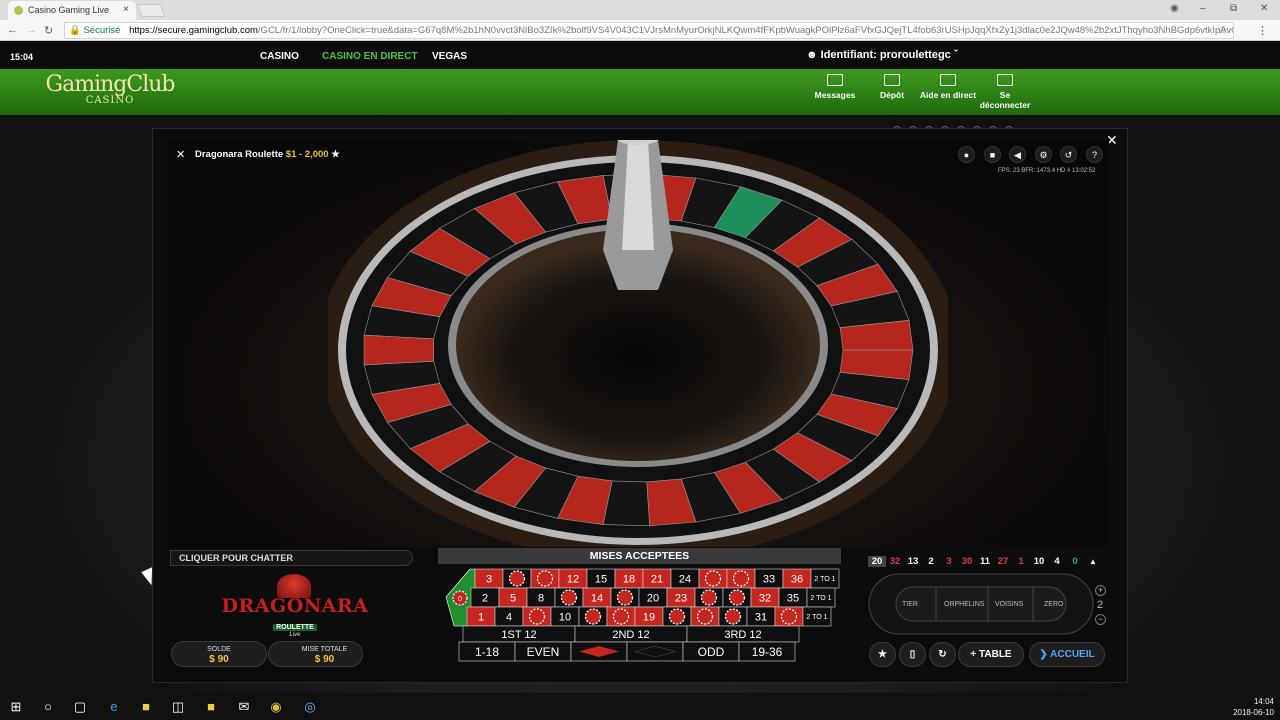  I want to click on roulette-brand: ROULETTE, so click(295, 627).